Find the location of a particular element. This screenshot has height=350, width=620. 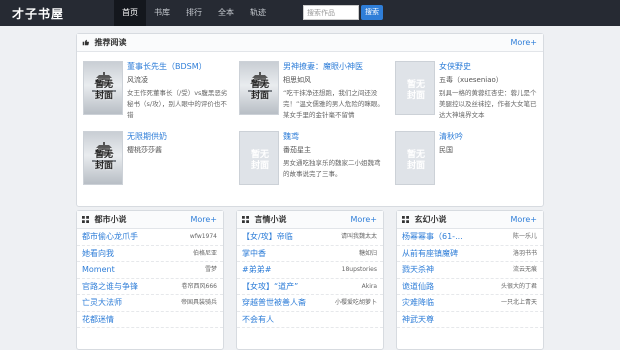

book-card: 暂无 封面 魏鸢 番茄星主 男女通吃独享乐的魏家二小姐魏鸢的故事说完了三事。 is located at coordinates (312, 163).